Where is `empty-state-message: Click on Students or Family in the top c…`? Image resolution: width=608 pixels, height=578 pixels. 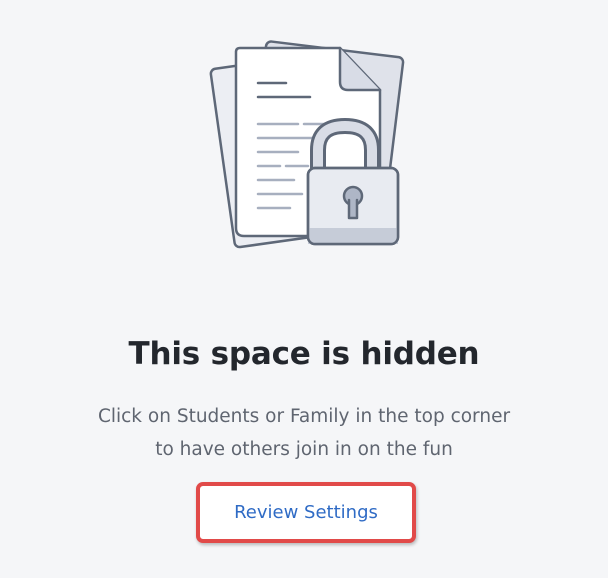 empty-state-message: Click on Students or Family in the top c… is located at coordinates (304, 433).